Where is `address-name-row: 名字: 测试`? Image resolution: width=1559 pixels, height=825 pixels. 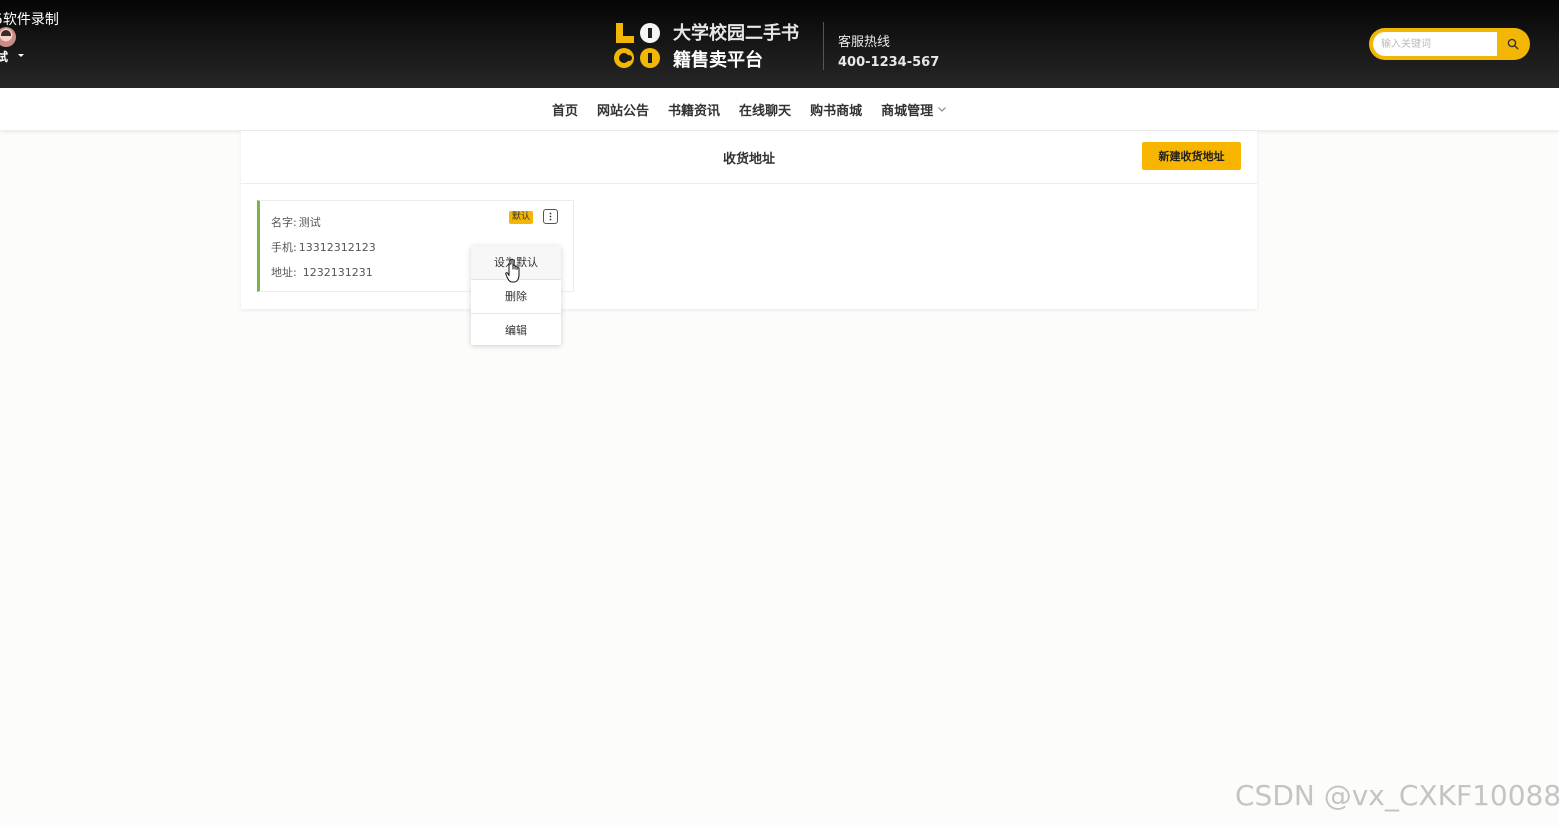 address-name-row: 名字: 测试 is located at coordinates (296, 222).